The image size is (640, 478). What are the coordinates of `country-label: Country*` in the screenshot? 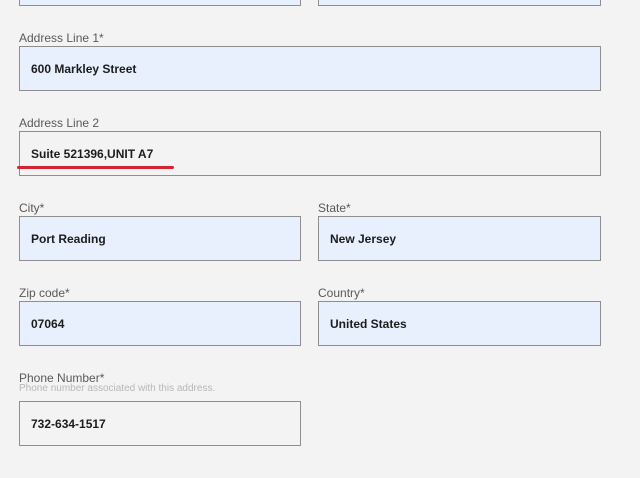 It's located at (341, 293).